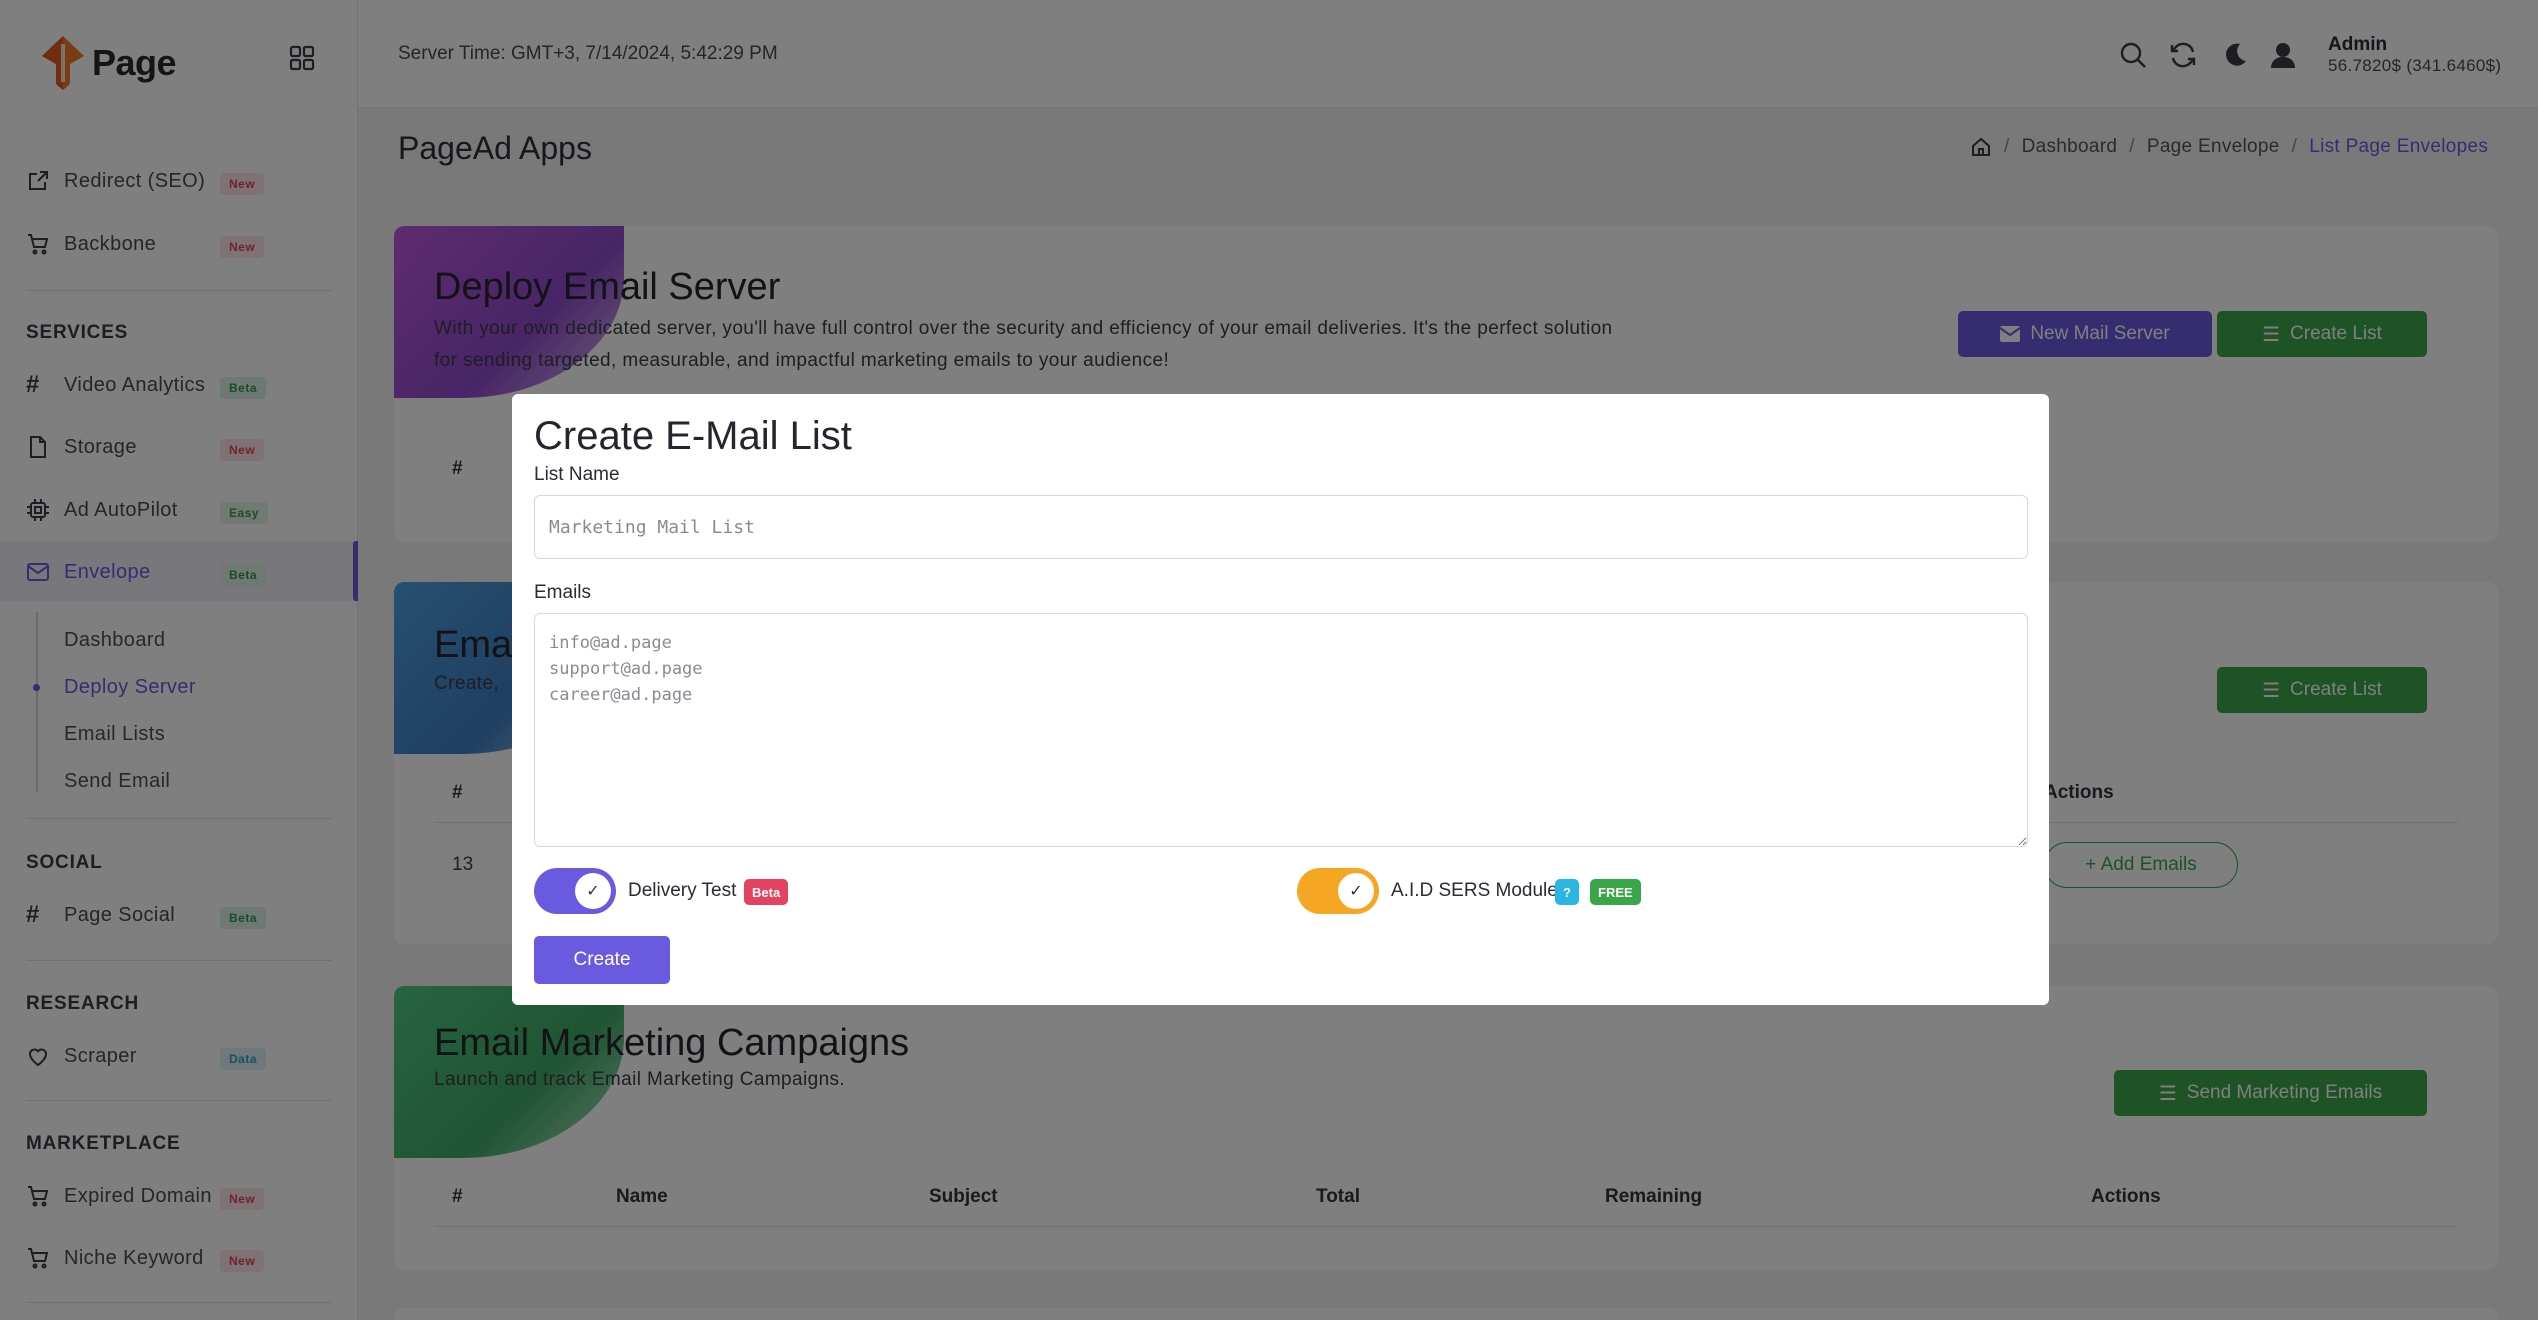  I want to click on beta-badge: Beta, so click(766, 892).